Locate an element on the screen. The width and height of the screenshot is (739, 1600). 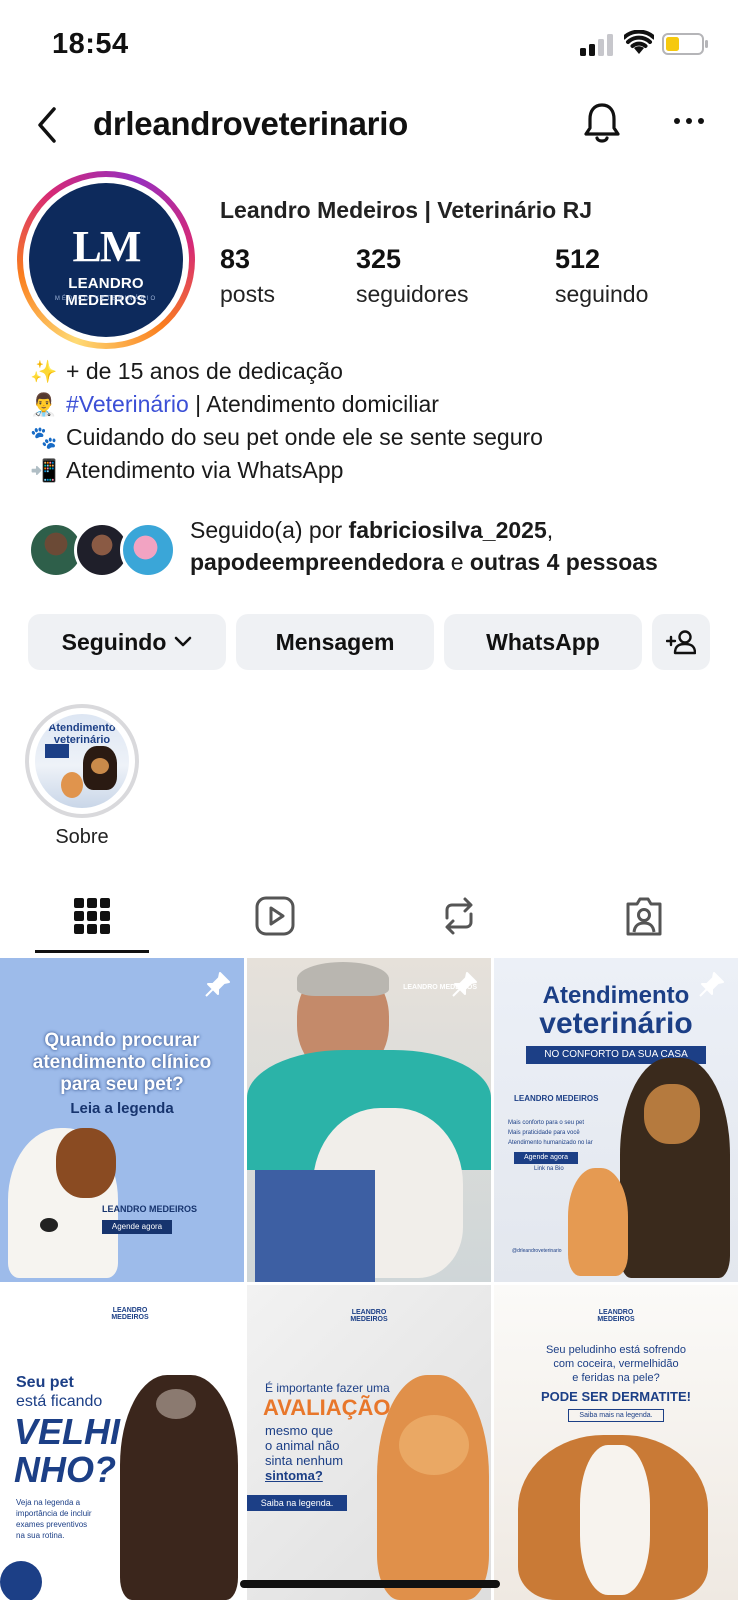
stat-posts: 83 posts is located at coordinates (247, 276).